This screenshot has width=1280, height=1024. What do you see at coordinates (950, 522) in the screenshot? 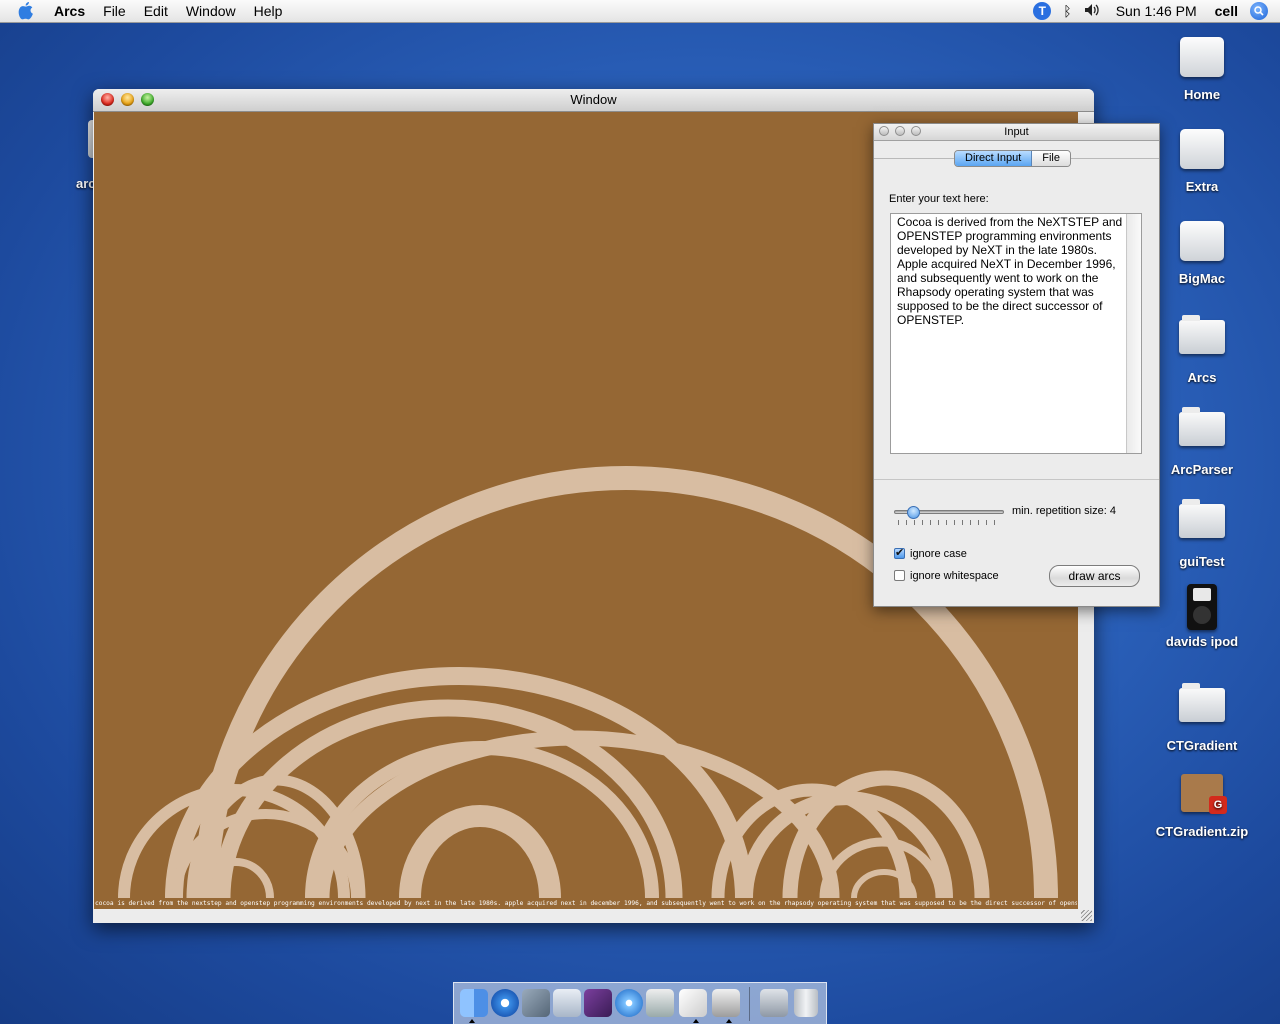
I see `slider-ticks` at bounding box center [950, 522].